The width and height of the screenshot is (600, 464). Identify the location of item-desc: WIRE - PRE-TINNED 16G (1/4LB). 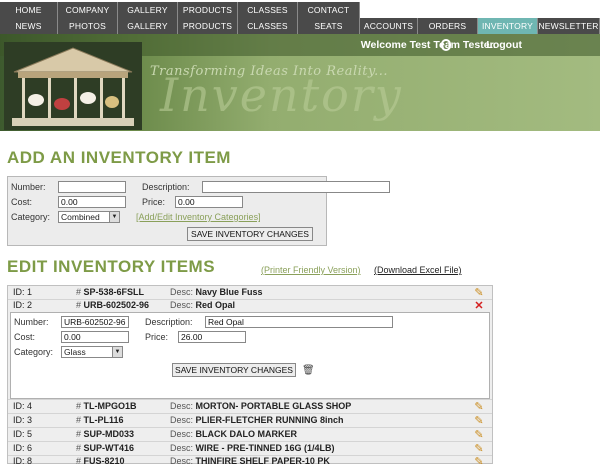
(265, 448).